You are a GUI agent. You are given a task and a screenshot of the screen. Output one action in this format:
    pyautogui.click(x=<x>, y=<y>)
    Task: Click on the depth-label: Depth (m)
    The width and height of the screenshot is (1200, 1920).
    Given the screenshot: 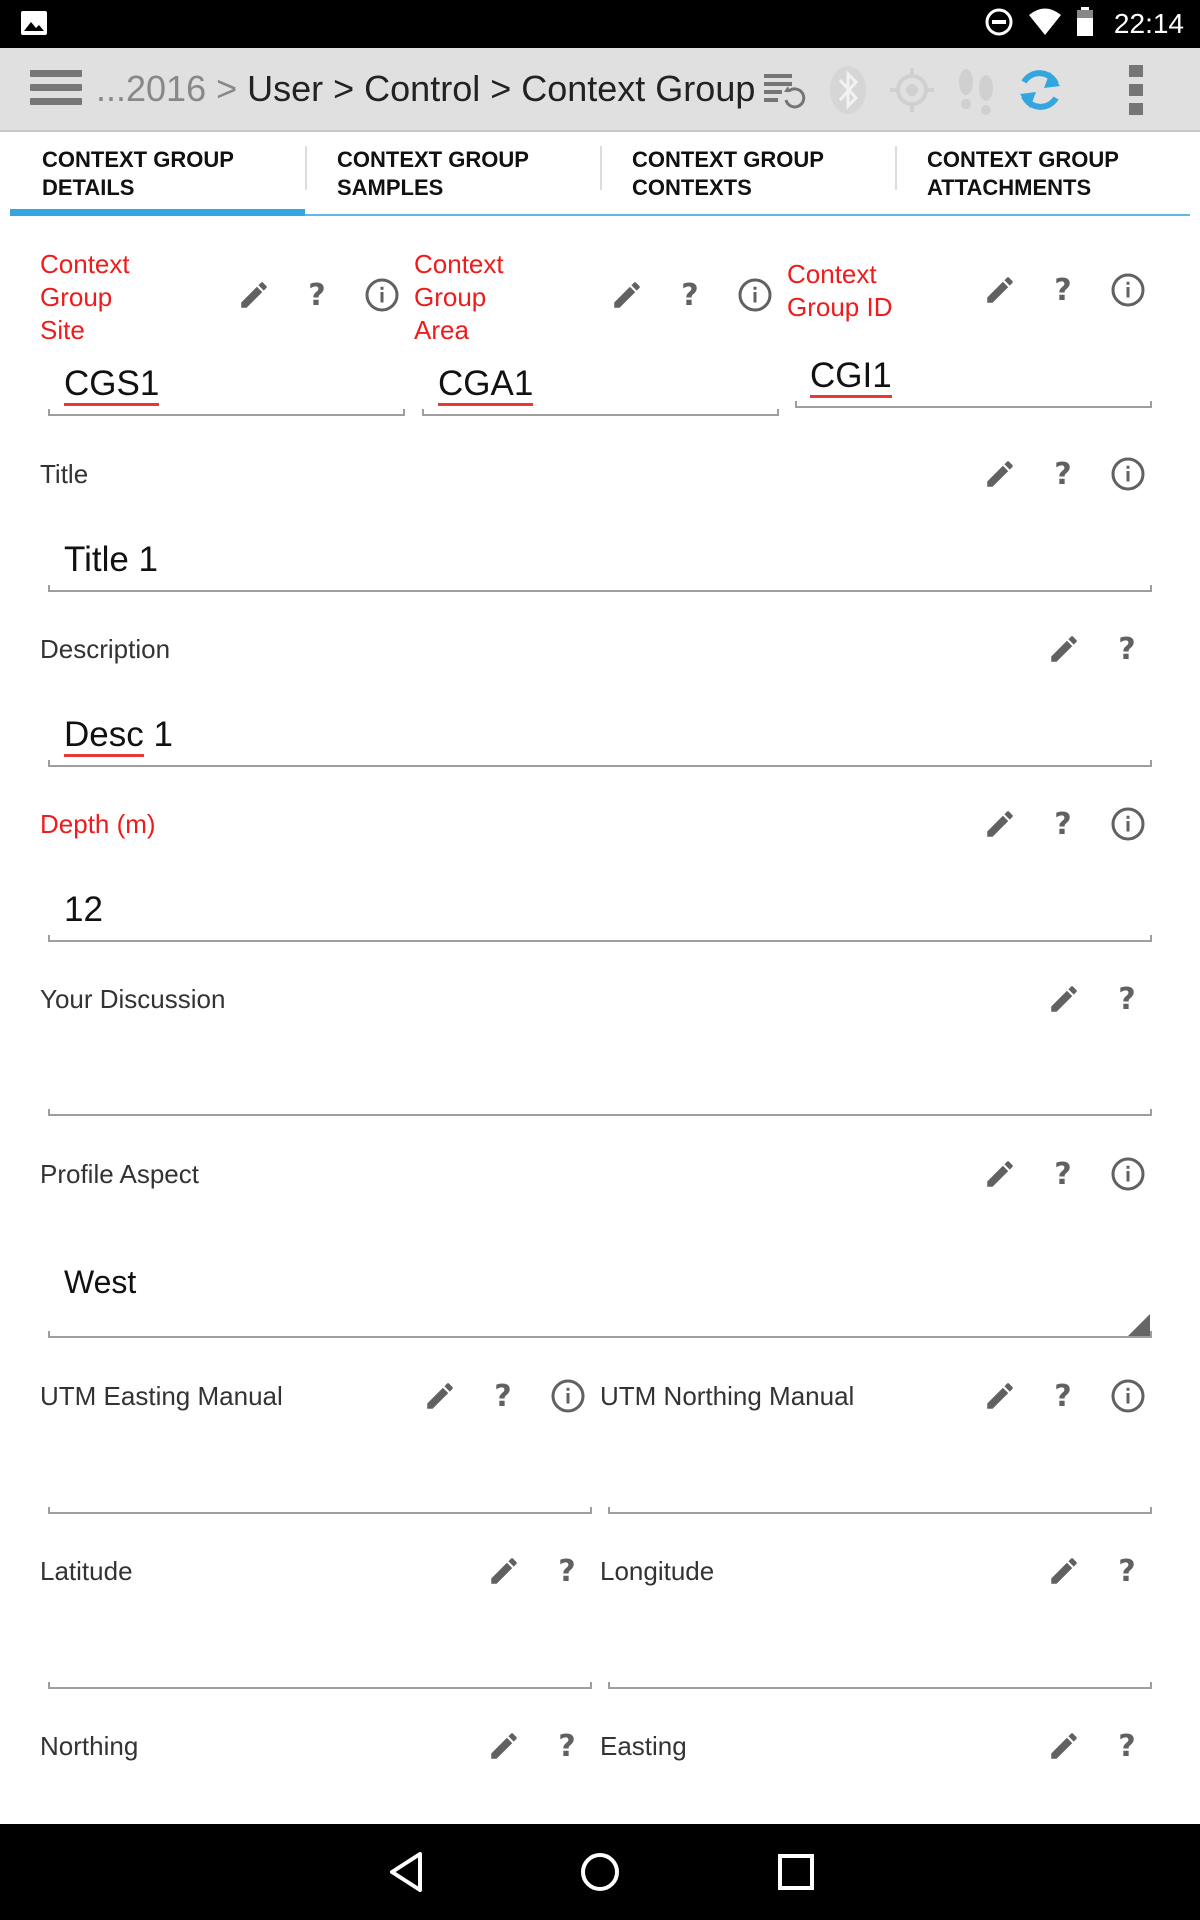 What is the action you would take?
    pyautogui.click(x=98, y=824)
    